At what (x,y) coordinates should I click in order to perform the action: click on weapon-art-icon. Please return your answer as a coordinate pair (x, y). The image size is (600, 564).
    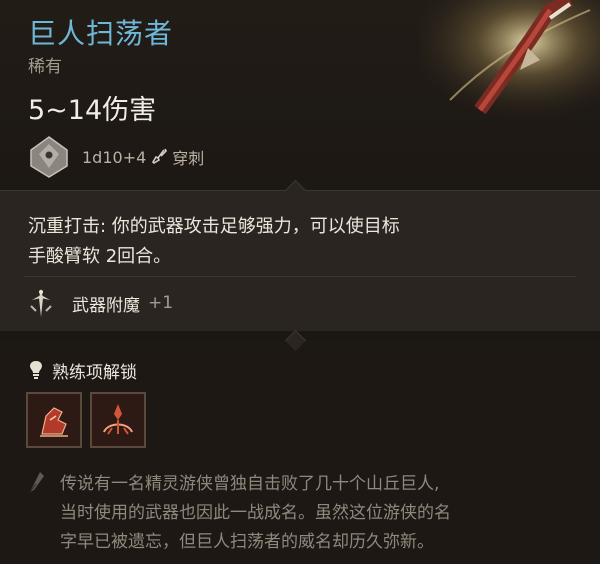
    Looking at the image, I should click on (510, 60).